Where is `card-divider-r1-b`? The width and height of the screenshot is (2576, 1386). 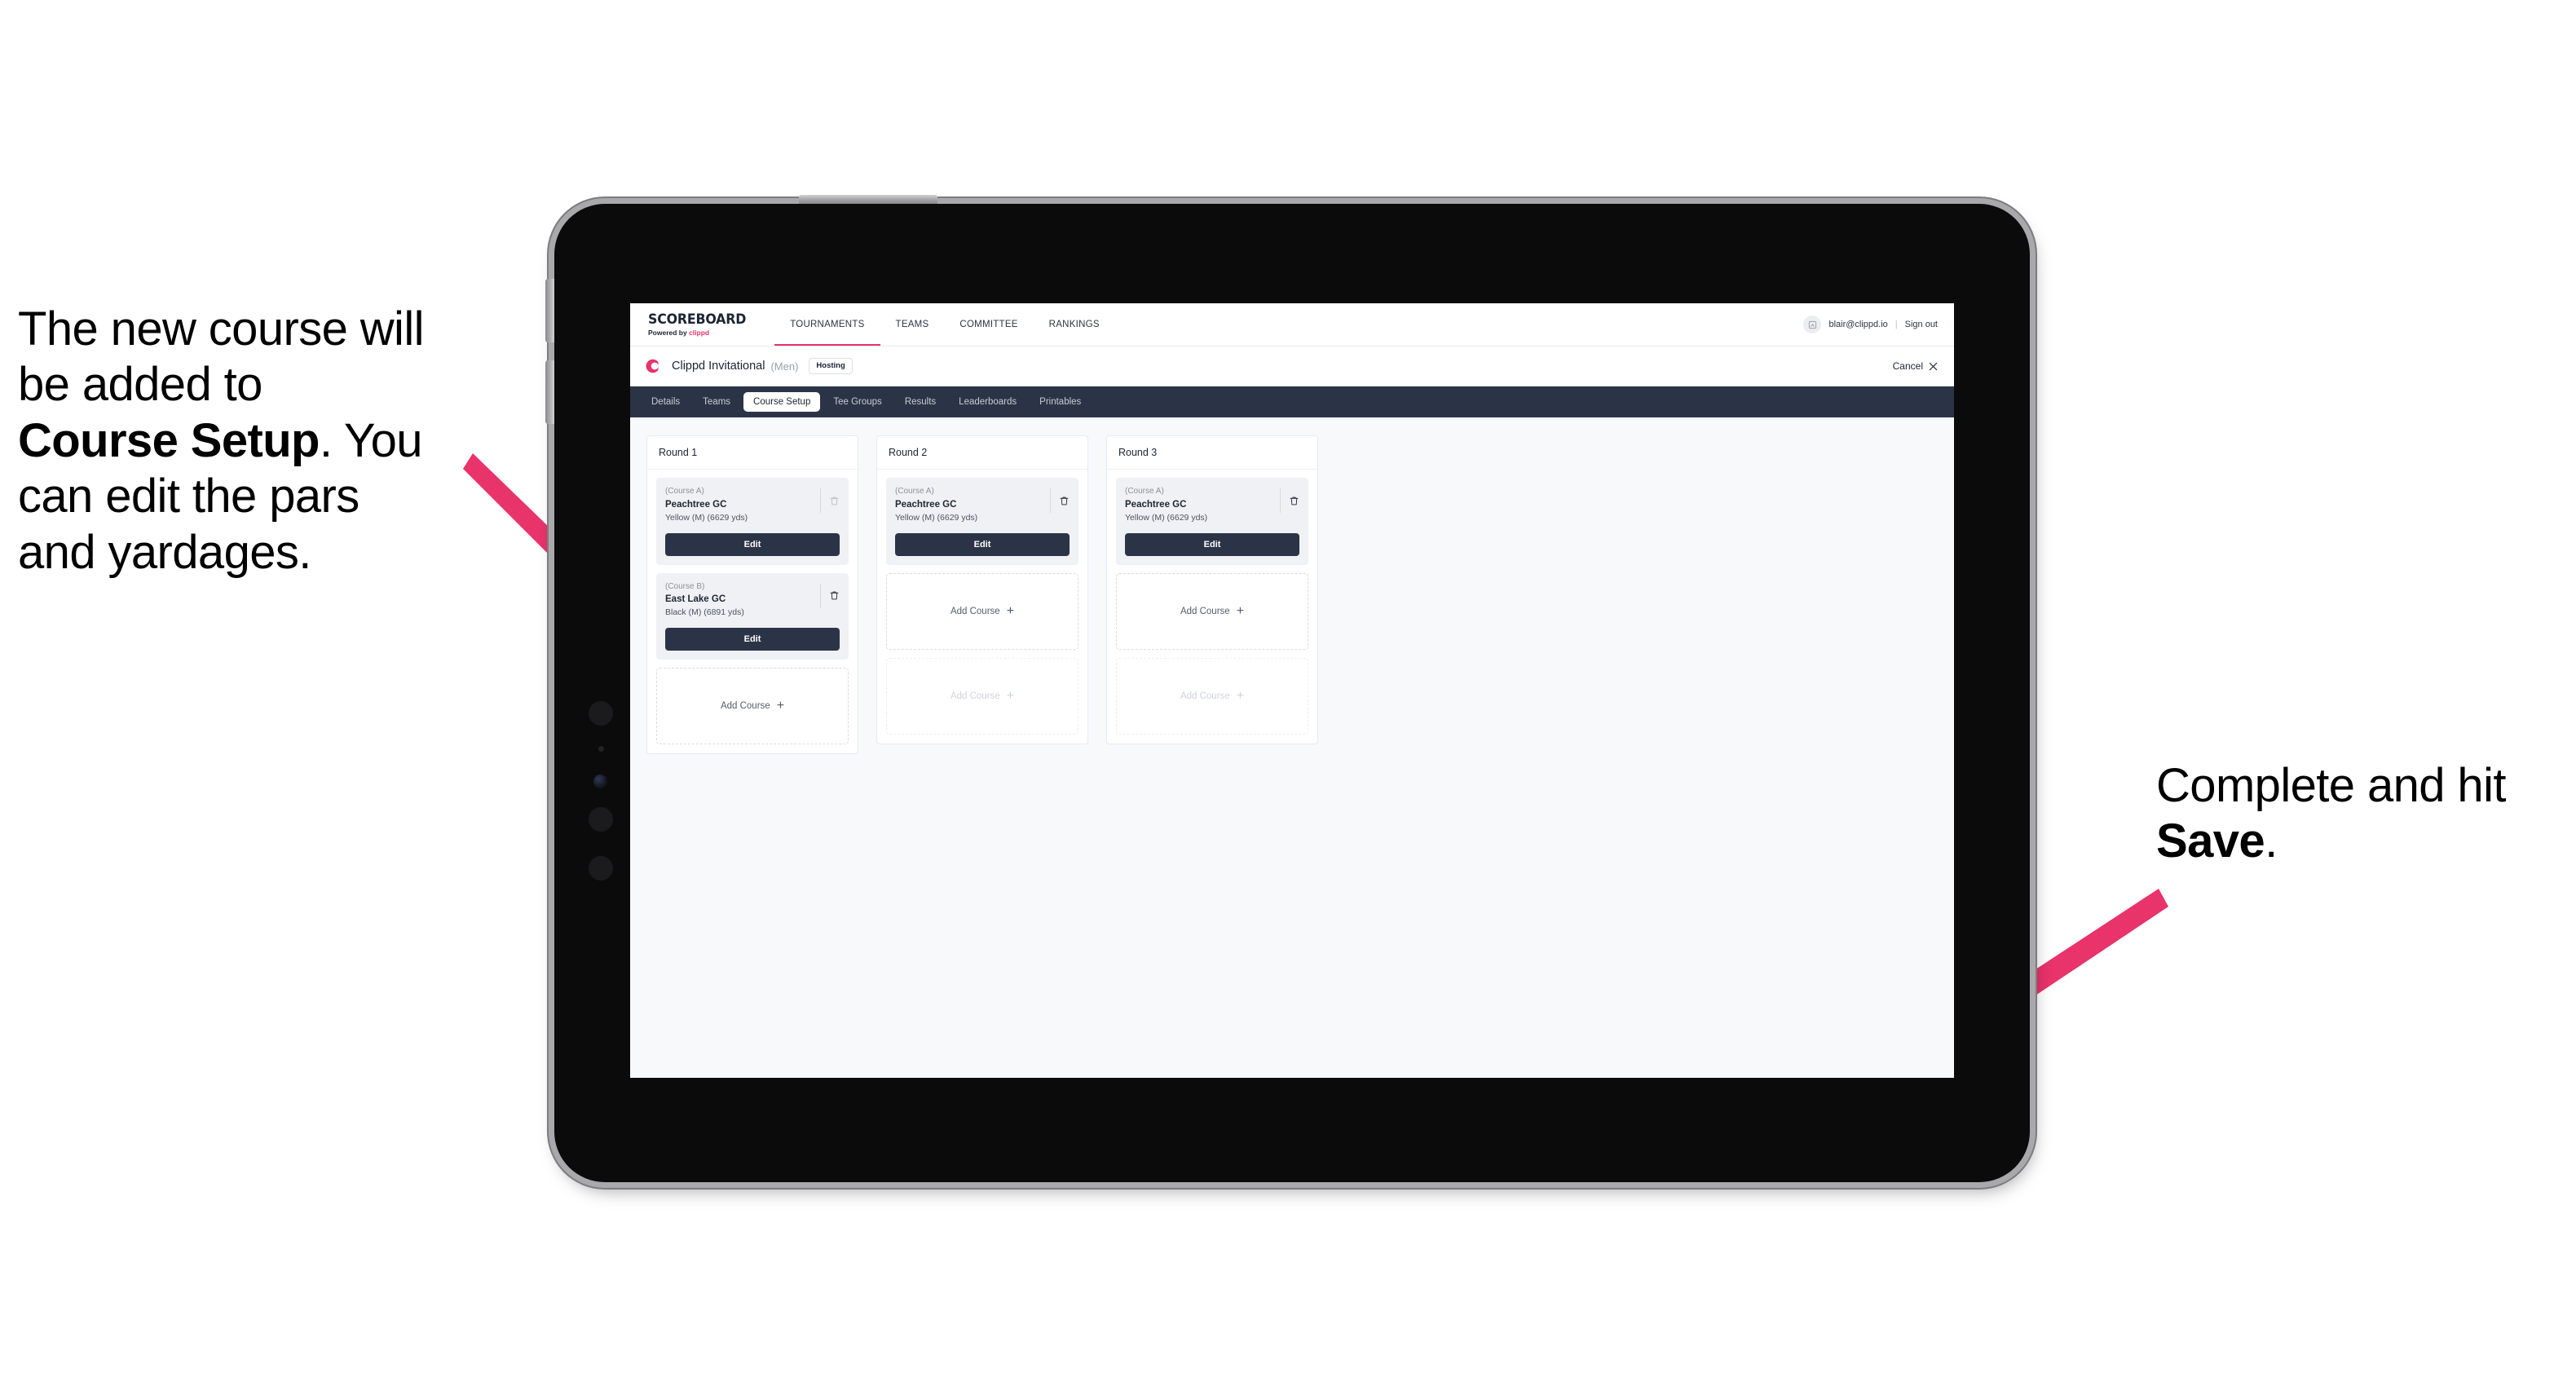
card-divider-r1-b is located at coordinates (820, 595).